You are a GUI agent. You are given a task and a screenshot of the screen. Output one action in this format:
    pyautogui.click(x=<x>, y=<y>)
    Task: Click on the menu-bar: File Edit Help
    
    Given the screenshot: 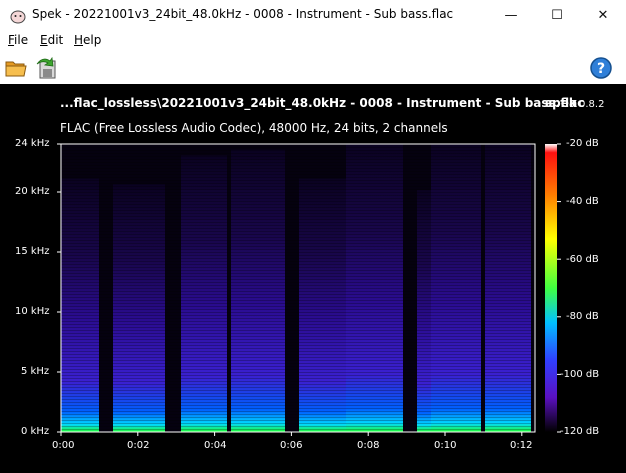 What is the action you would take?
    pyautogui.click(x=313, y=41)
    